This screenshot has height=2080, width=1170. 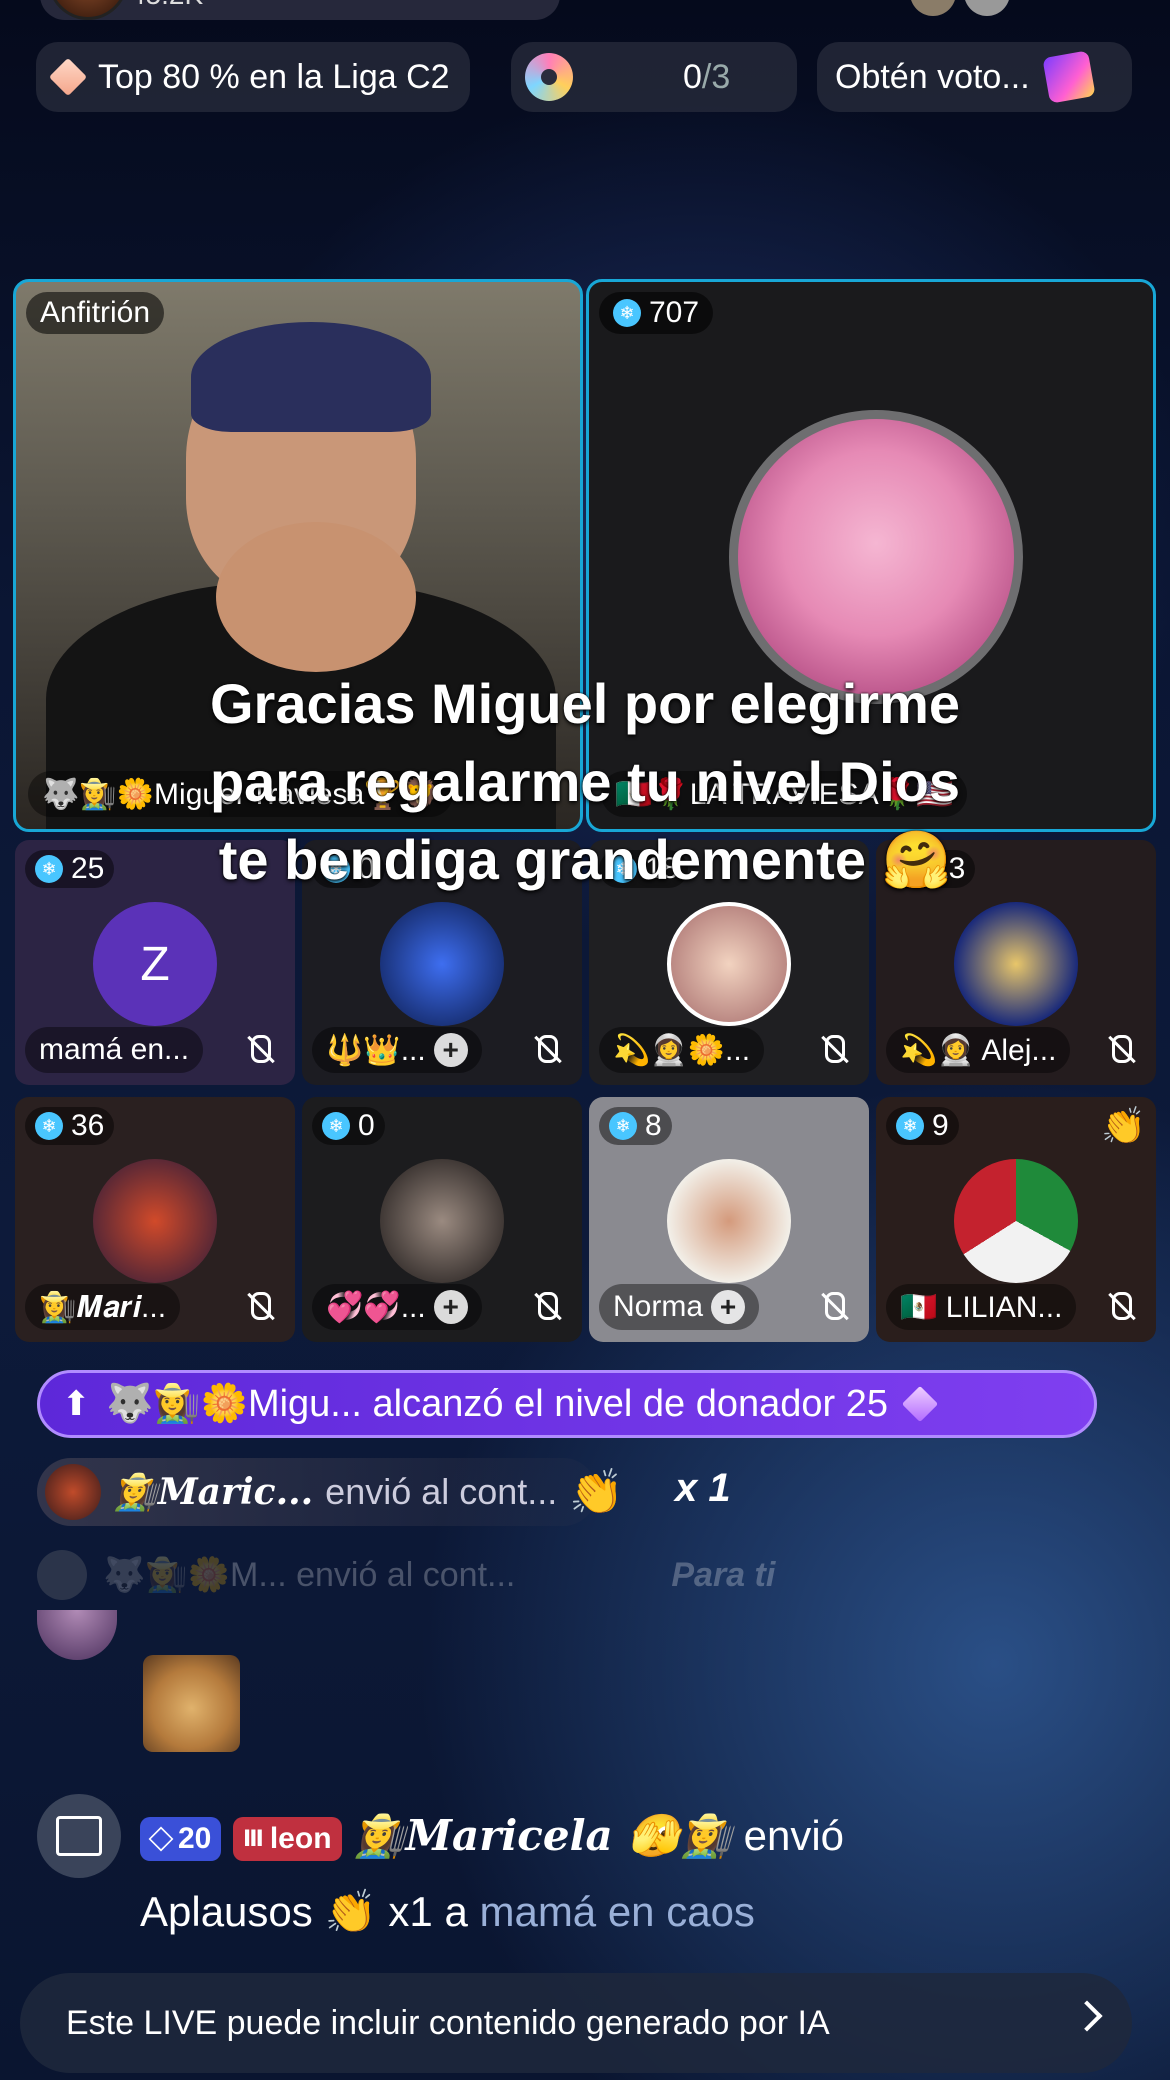 I want to click on guest-avatar, so click(x=876, y=557).